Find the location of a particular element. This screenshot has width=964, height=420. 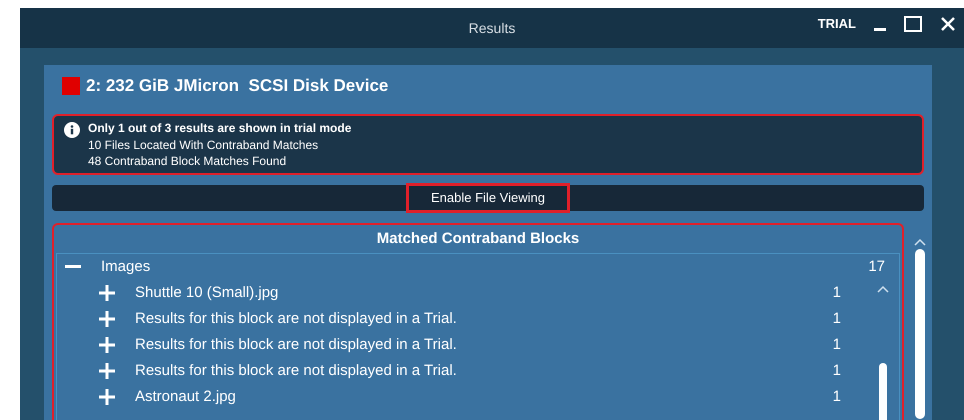

collapse-icon is located at coordinates (73, 267).